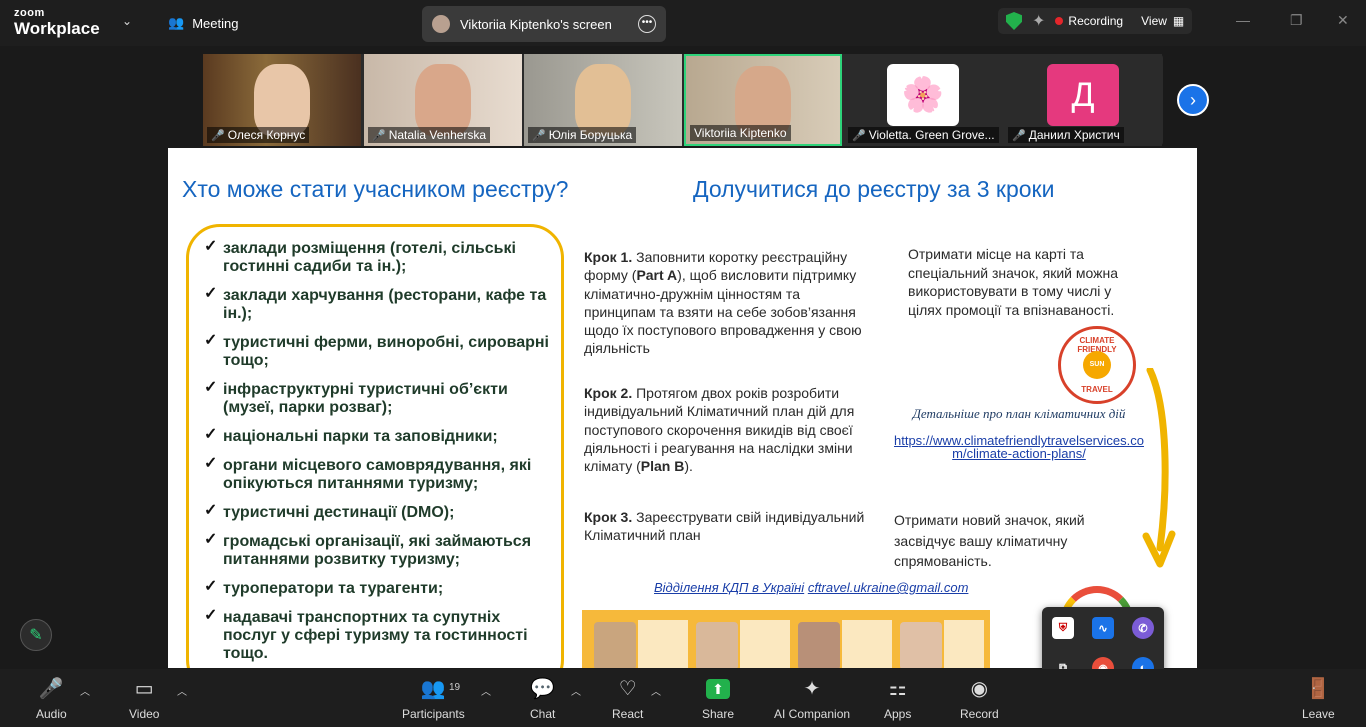 The image size is (1366, 727). What do you see at coordinates (1343, 20) in the screenshot?
I see `close-icon: ✕` at bounding box center [1343, 20].